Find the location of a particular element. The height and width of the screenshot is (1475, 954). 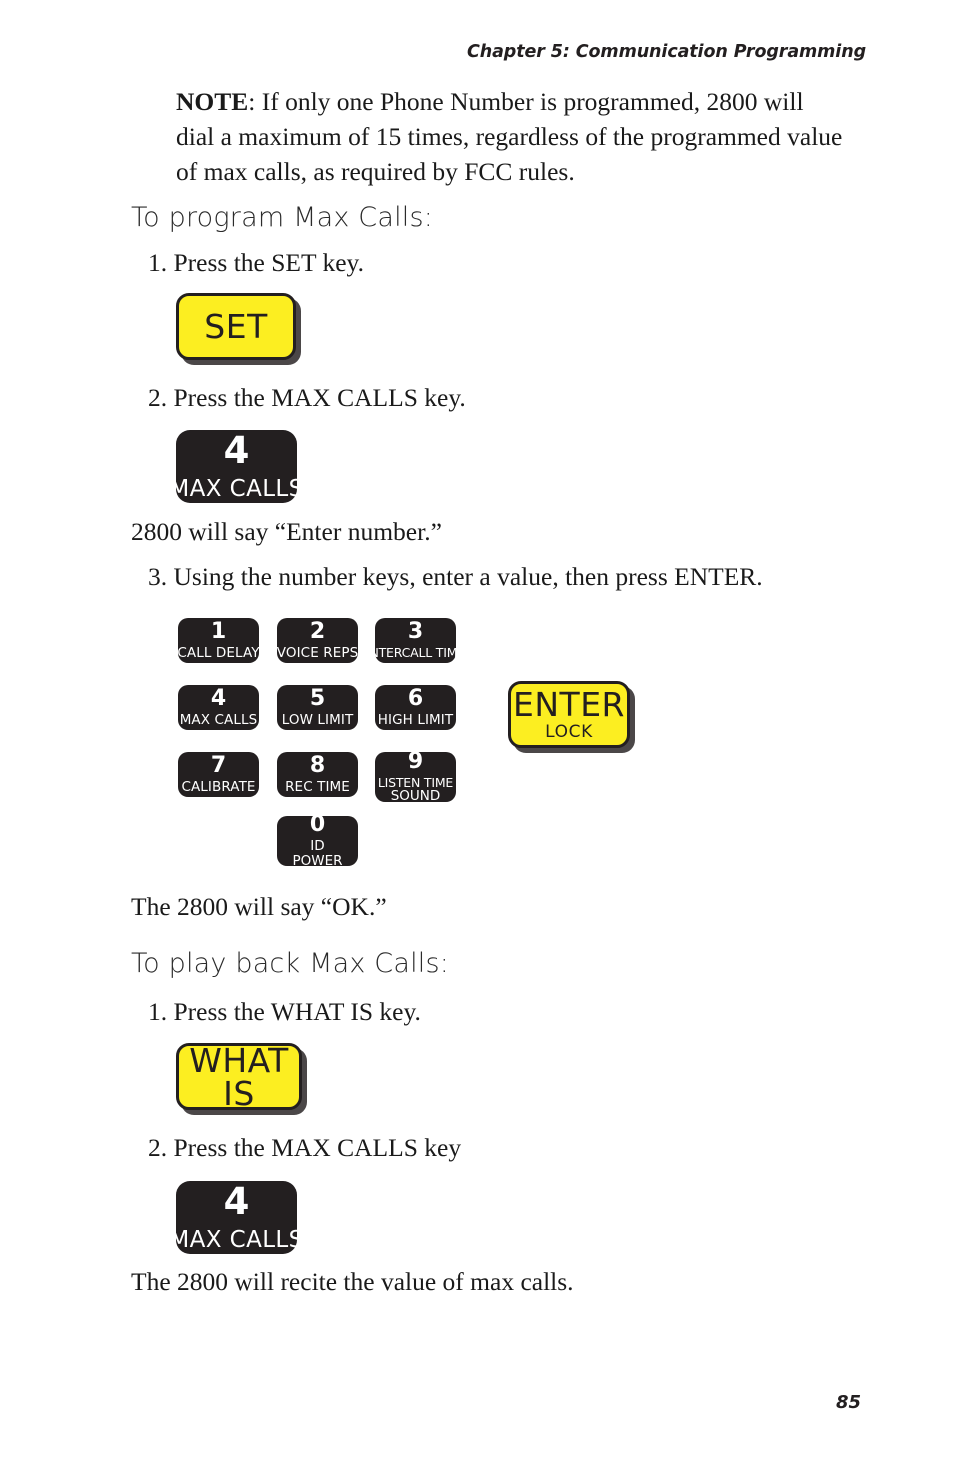

keypad-key-9-label-secondary: SOUND is located at coordinates (415, 796).